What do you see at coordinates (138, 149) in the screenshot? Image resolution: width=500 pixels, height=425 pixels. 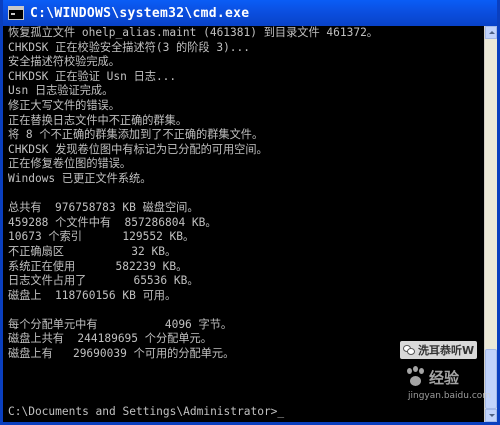 I see `console-line: CHKDSK 发现卷位图中有标记为已分配的可用空间。` at bounding box center [138, 149].